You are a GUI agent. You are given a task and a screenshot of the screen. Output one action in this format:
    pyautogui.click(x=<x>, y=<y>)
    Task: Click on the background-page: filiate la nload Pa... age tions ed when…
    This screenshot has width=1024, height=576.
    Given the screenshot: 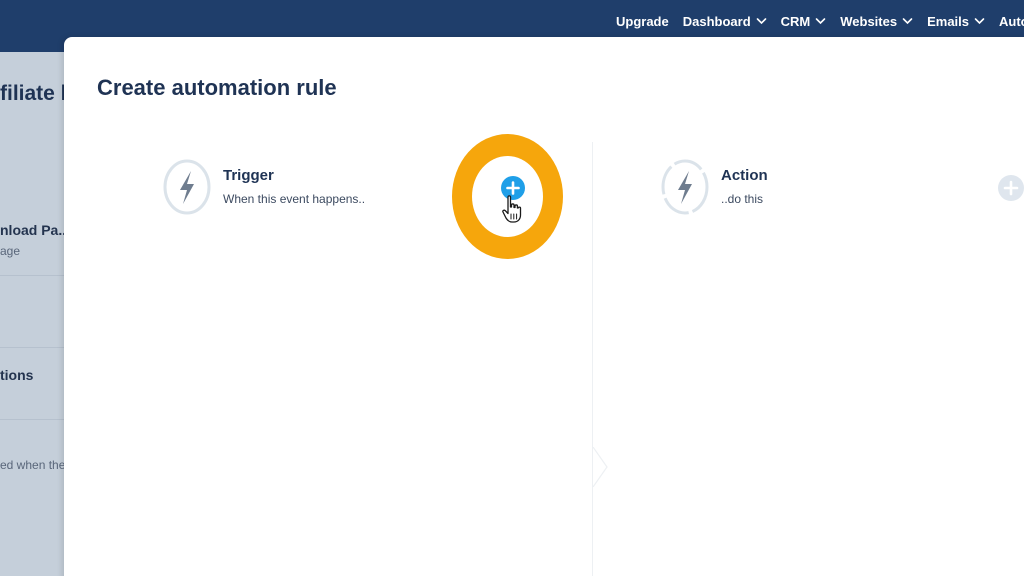 What is the action you would take?
    pyautogui.click(x=32, y=314)
    